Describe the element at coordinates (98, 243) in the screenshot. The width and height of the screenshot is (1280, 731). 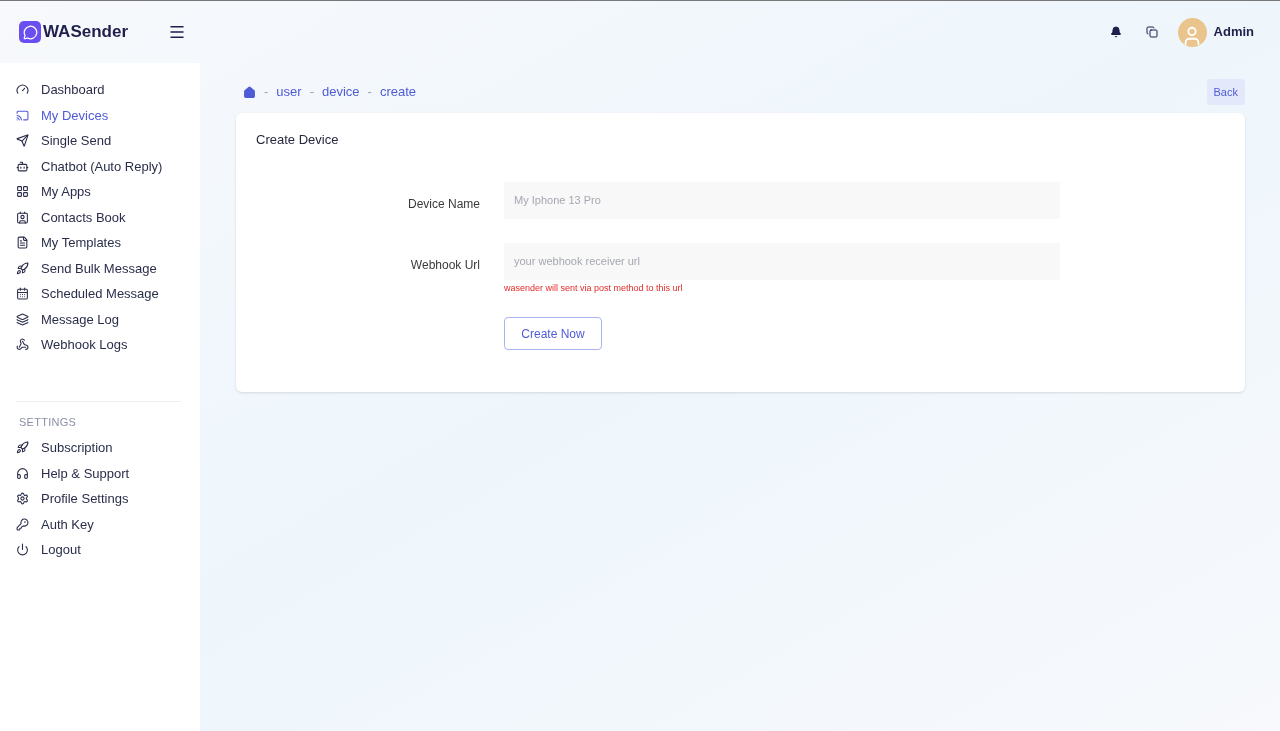
I see `sidebar-item: My Templates` at that location.